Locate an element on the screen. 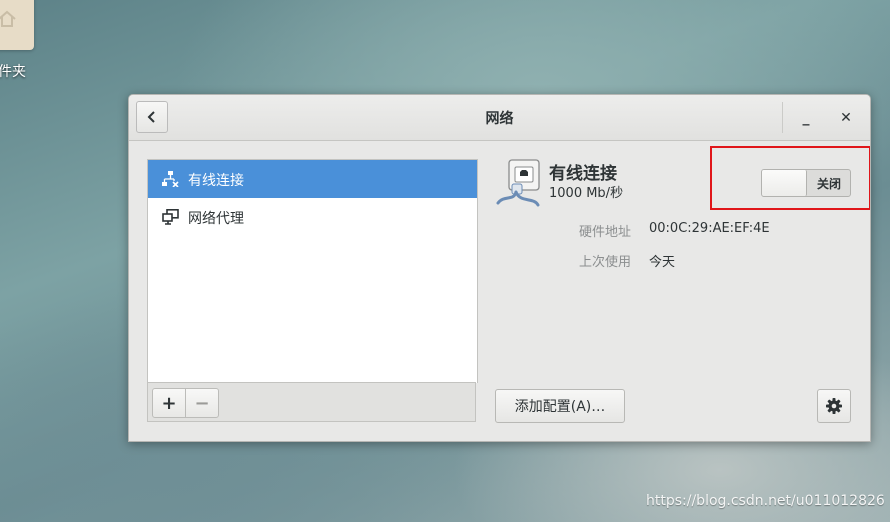 The width and height of the screenshot is (890, 522). sidebar-item-proxy: 网络代理 is located at coordinates (312, 217).